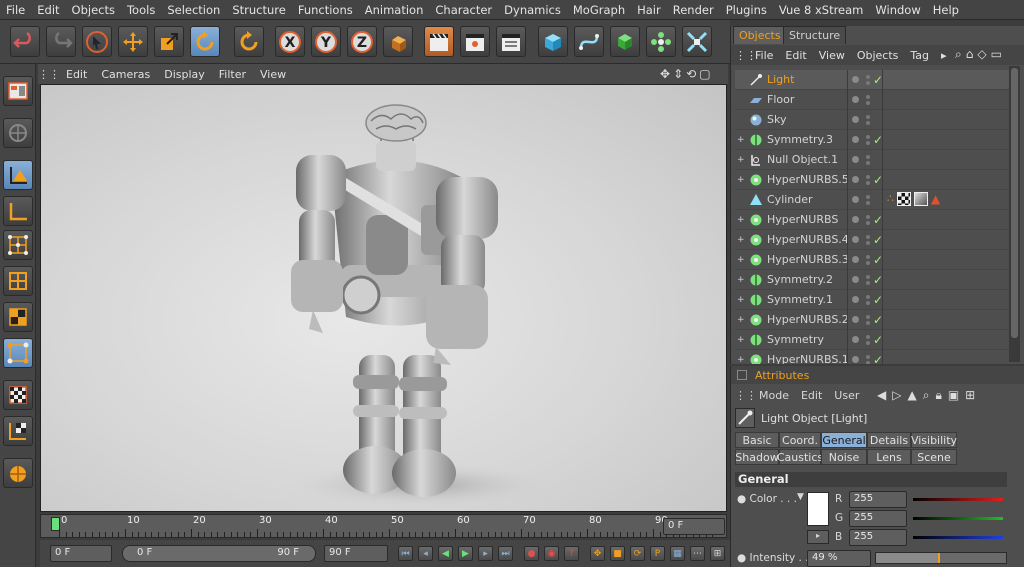 This screenshot has width=1024, height=567. I want to click on prev-key-button: ◂, so click(425, 553).